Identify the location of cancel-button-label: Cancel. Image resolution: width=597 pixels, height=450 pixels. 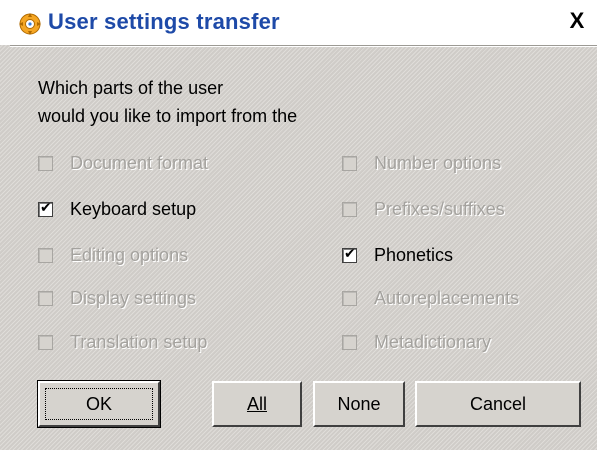
(498, 404).